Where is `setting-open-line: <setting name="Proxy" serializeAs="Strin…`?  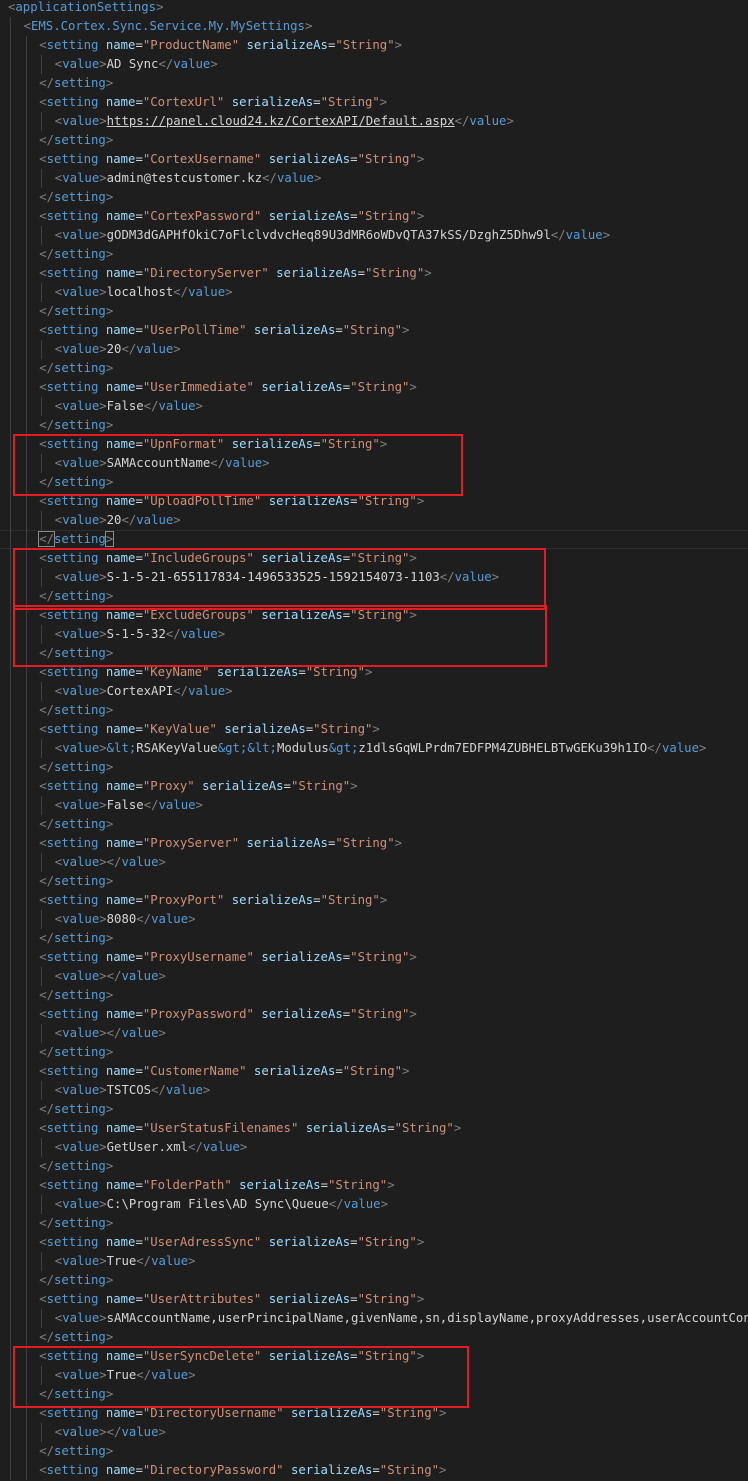 setting-open-line: <setting name="Proxy" serializeAs="Strin… is located at coordinates (374, 786).